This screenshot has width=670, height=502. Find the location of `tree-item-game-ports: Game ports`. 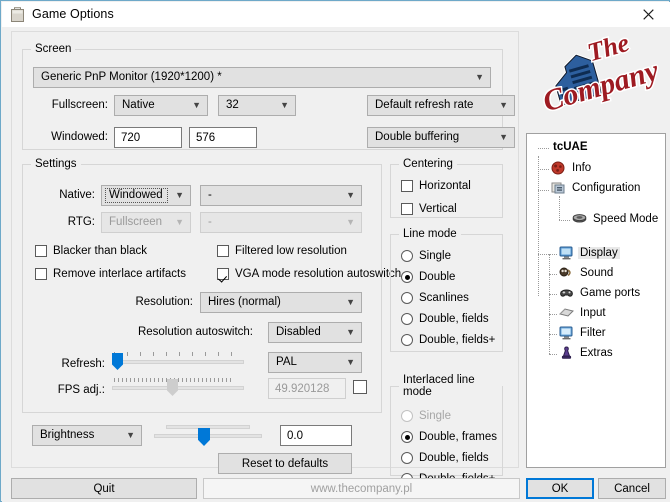

tree-item-game-ports: Game ports is located at coordinates (600, 293).